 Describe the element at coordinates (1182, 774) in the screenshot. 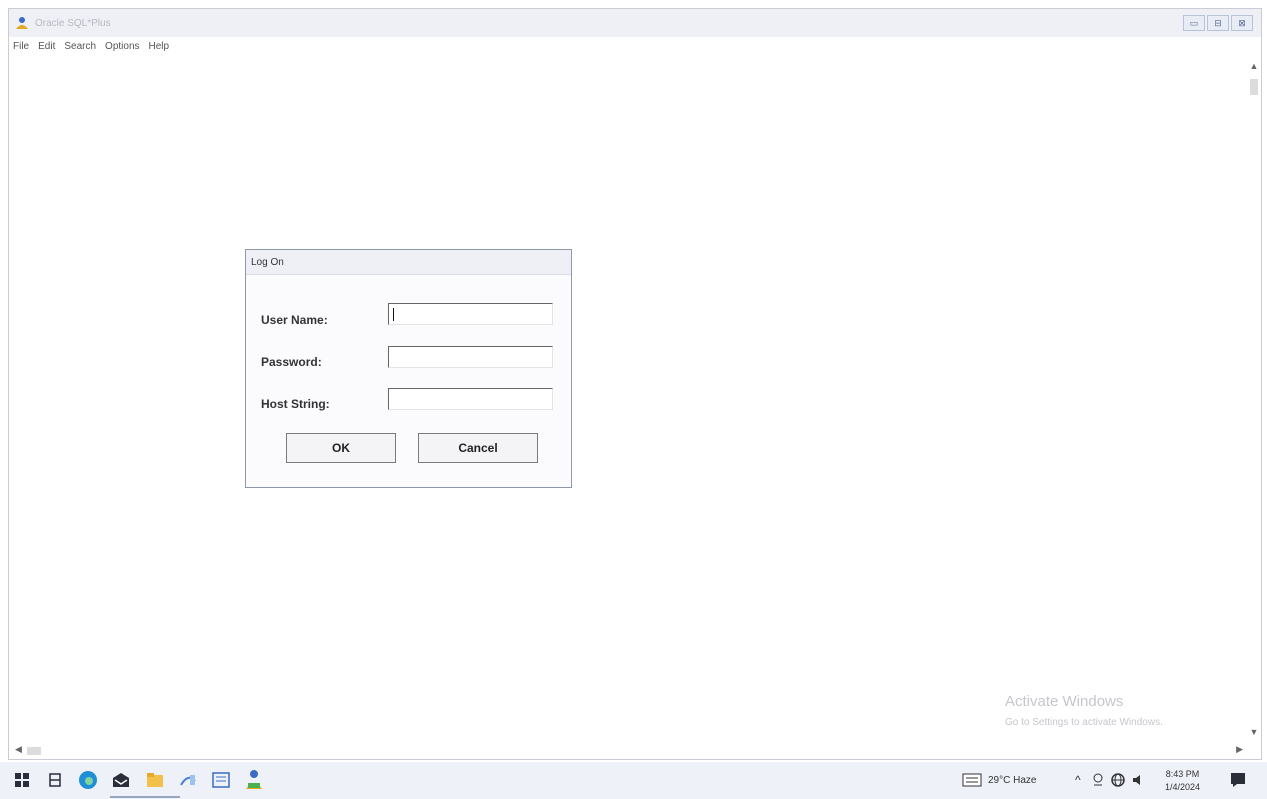

I see `clock-time: 8:43 PM` at that location.